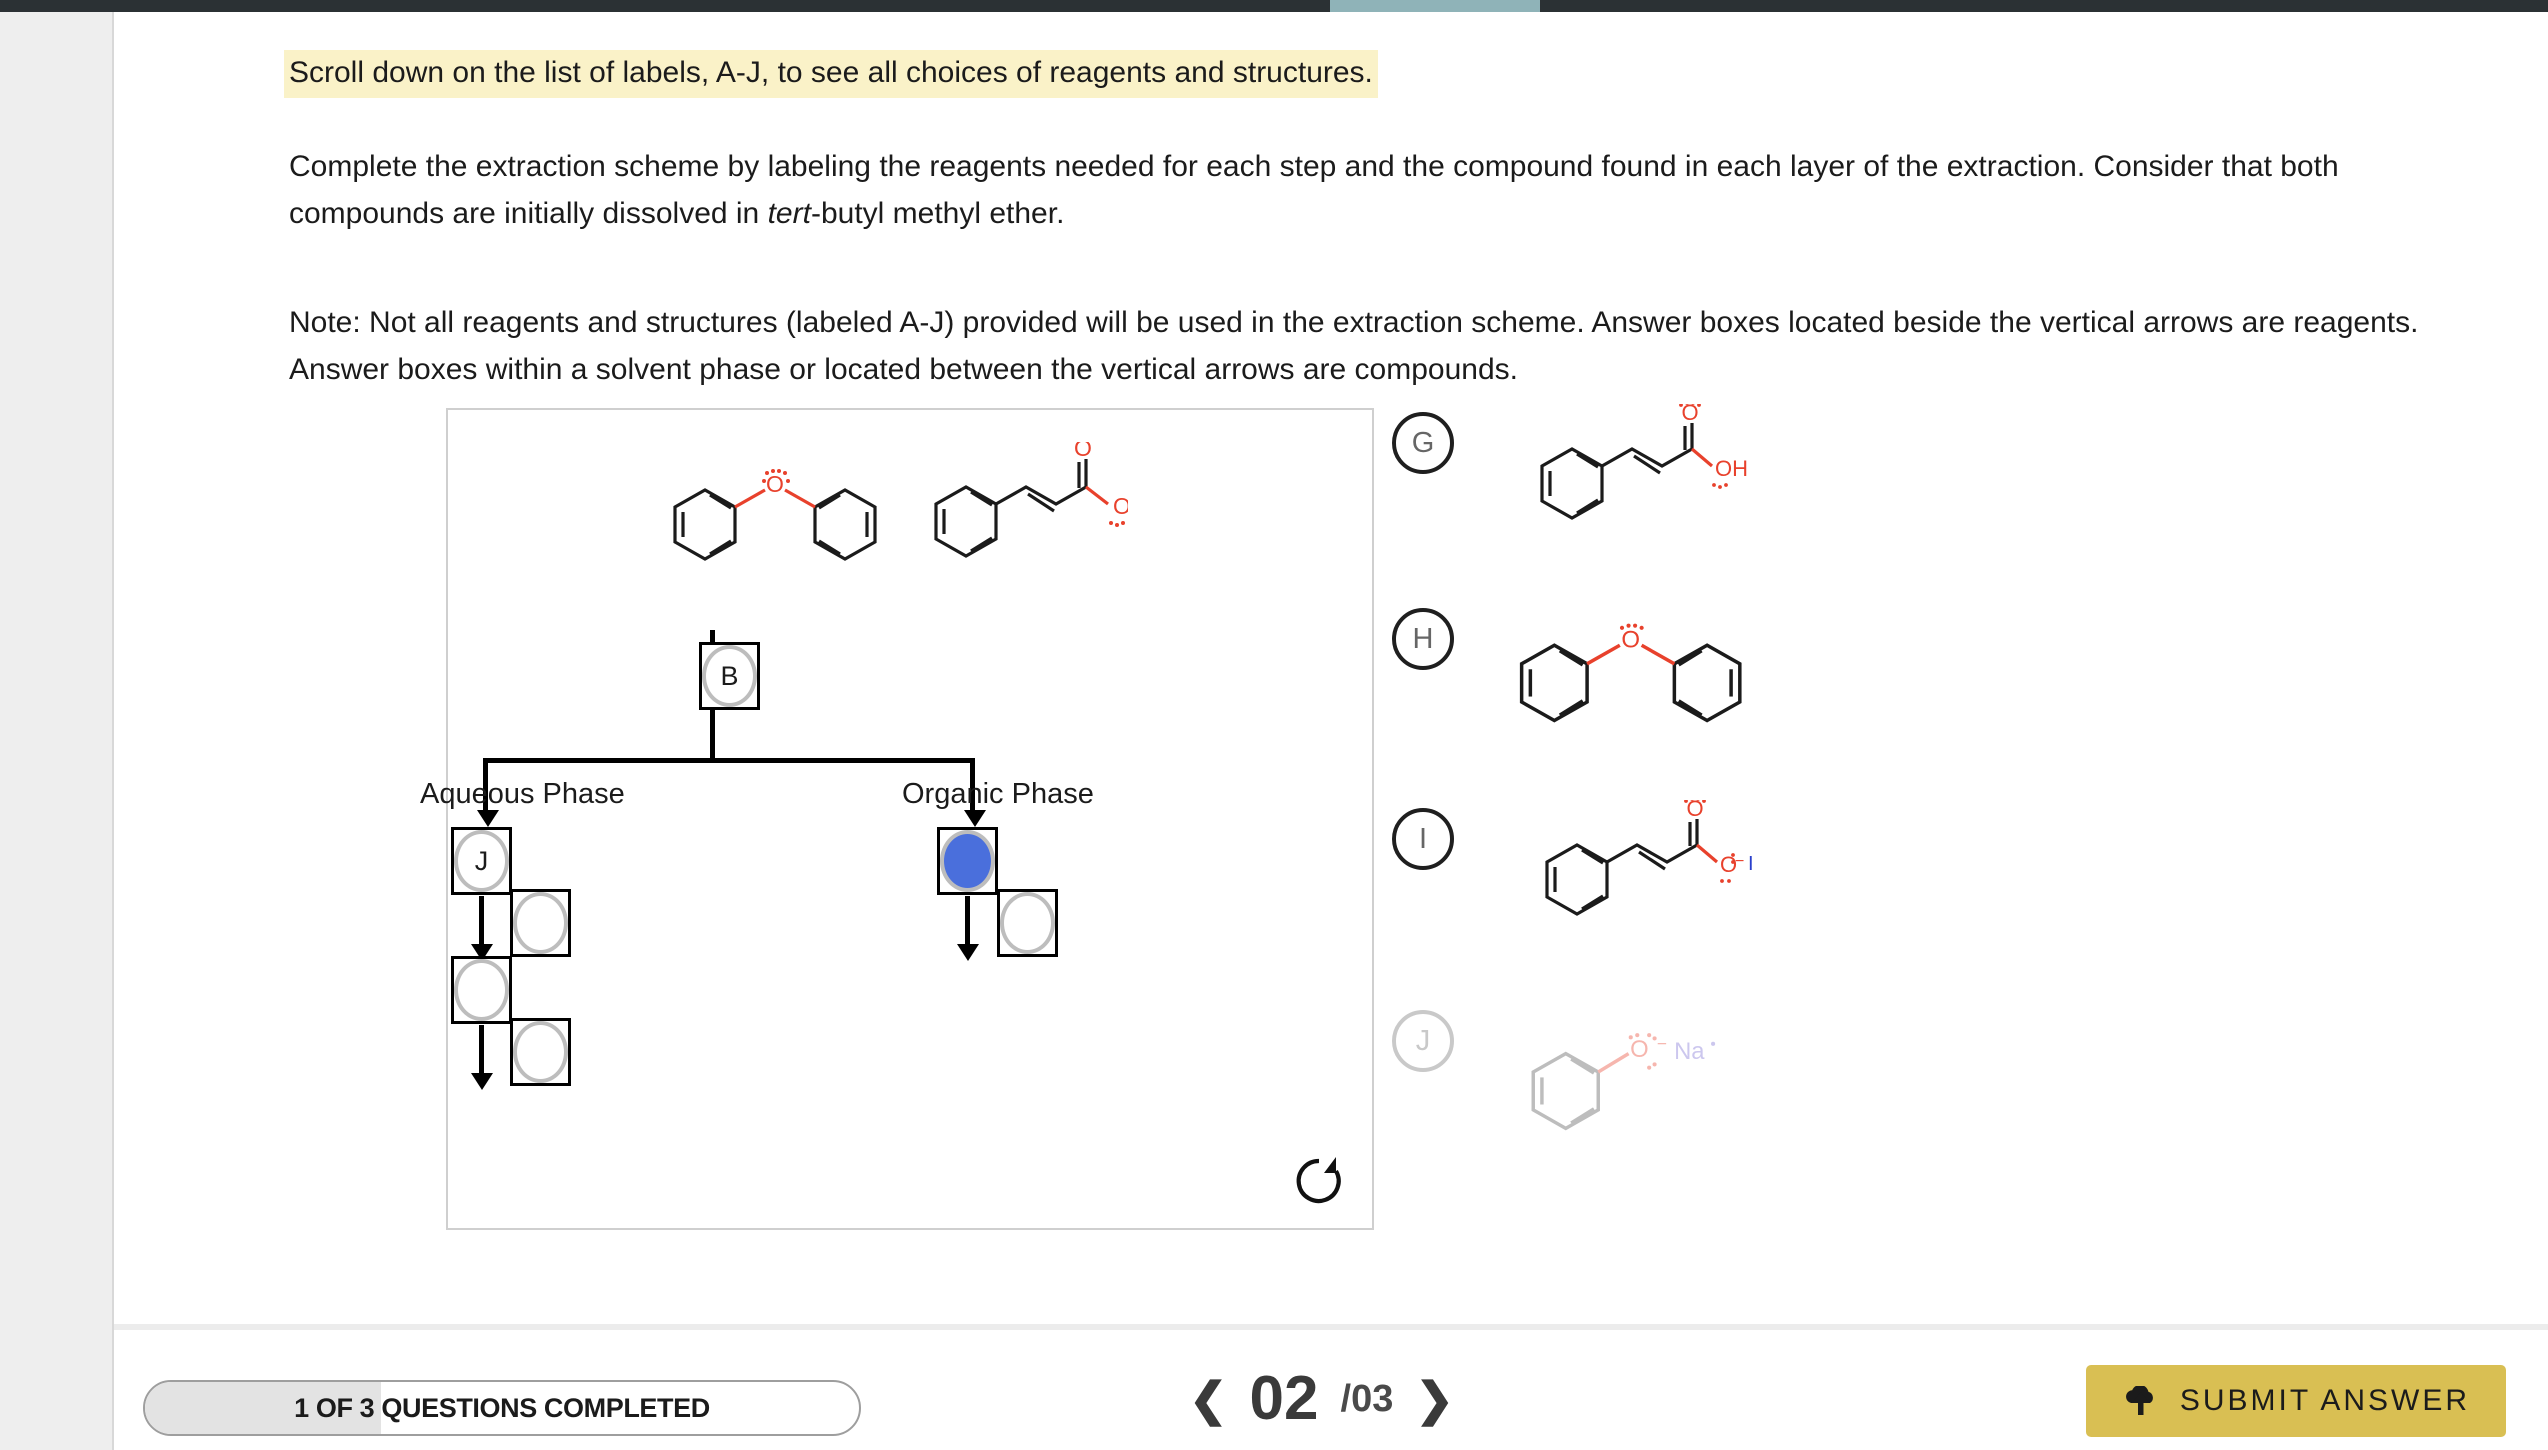  I want to click on answer-box-reagent-top-value: B, so click(729, 676).